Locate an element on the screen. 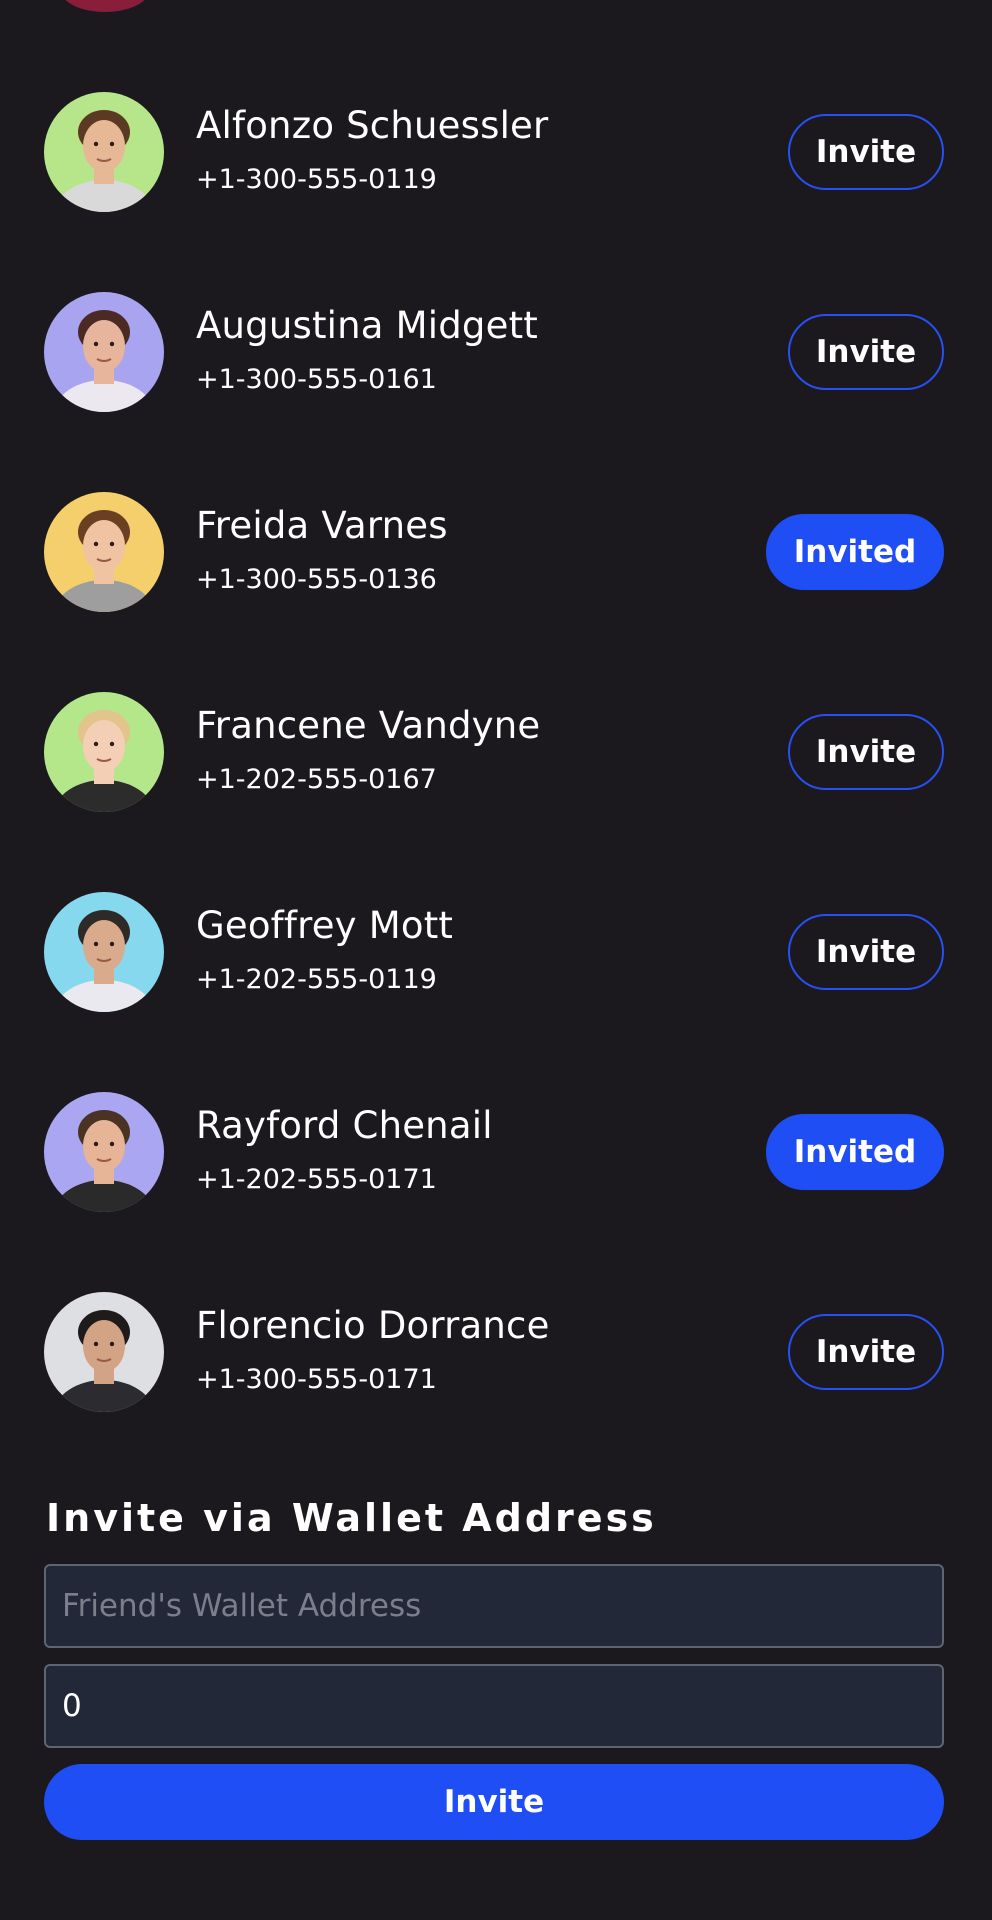 Image resolution: width=992 pixels, height=1920 pixels. wallet-invite-heading: Invite via Wallet Address is located at coordinates (351, 1518).